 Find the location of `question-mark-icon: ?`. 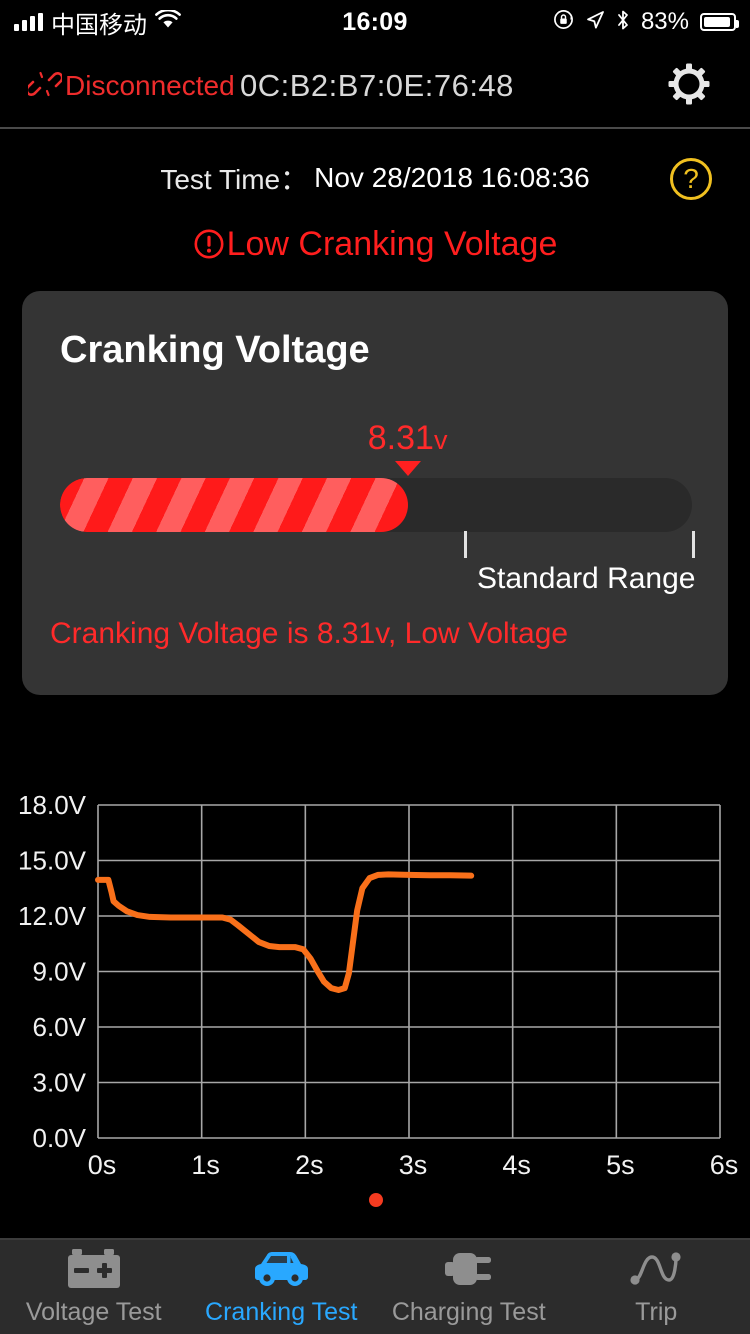

question-mark-icon: ? is located at coordinates (691, 178).